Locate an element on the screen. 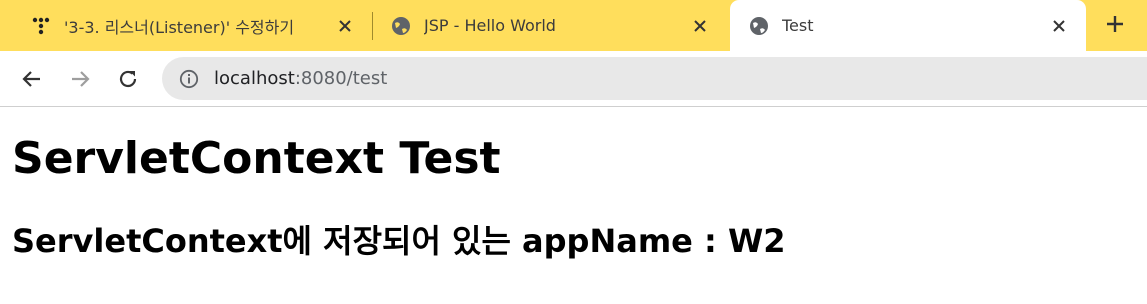  url-path: :8080/test is located at coordinates (341, 78).